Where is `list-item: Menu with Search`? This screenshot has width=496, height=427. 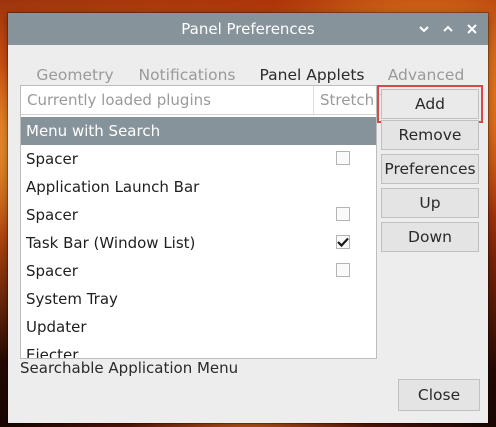
list-item: Menu with Search is located at coordinates (198, 131).